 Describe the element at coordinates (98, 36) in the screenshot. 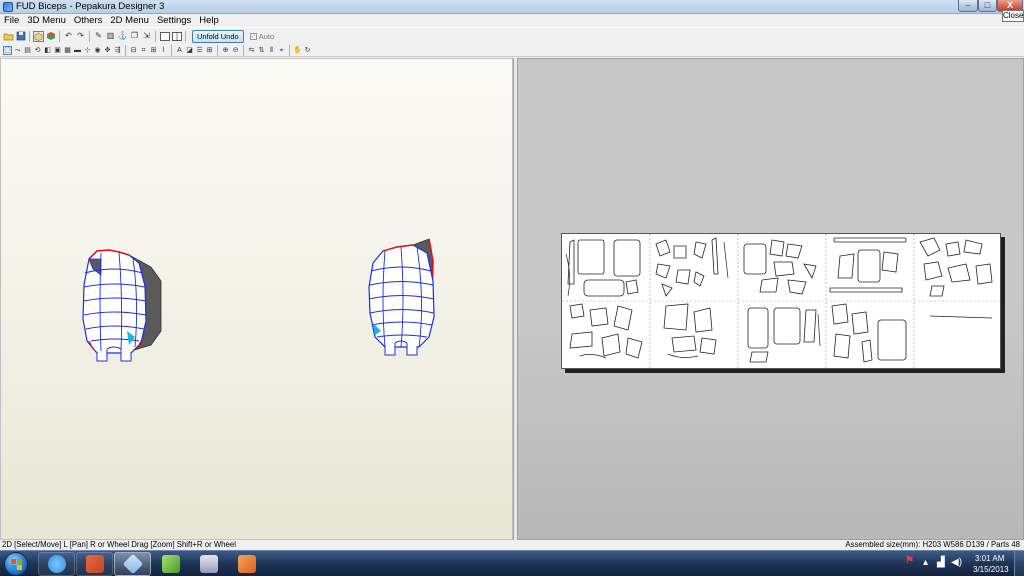

I see `edit-tool-icon: ✎` at that location.